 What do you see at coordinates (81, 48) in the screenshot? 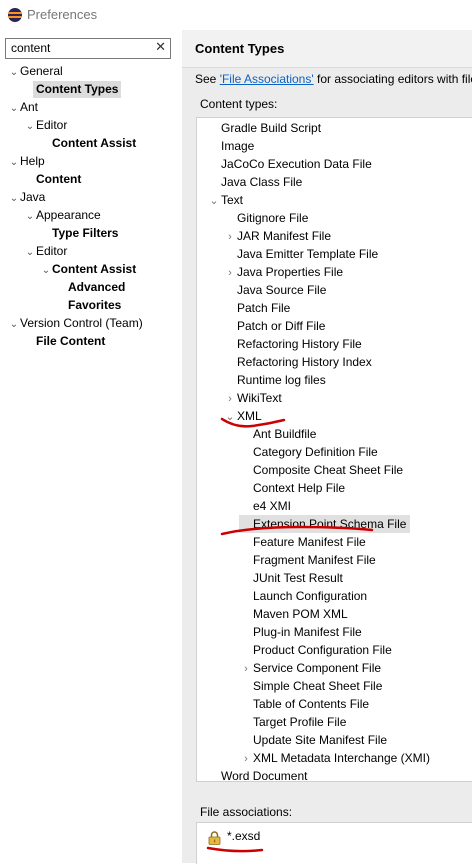
I see `filter-input` at bounding box center [81, 48].